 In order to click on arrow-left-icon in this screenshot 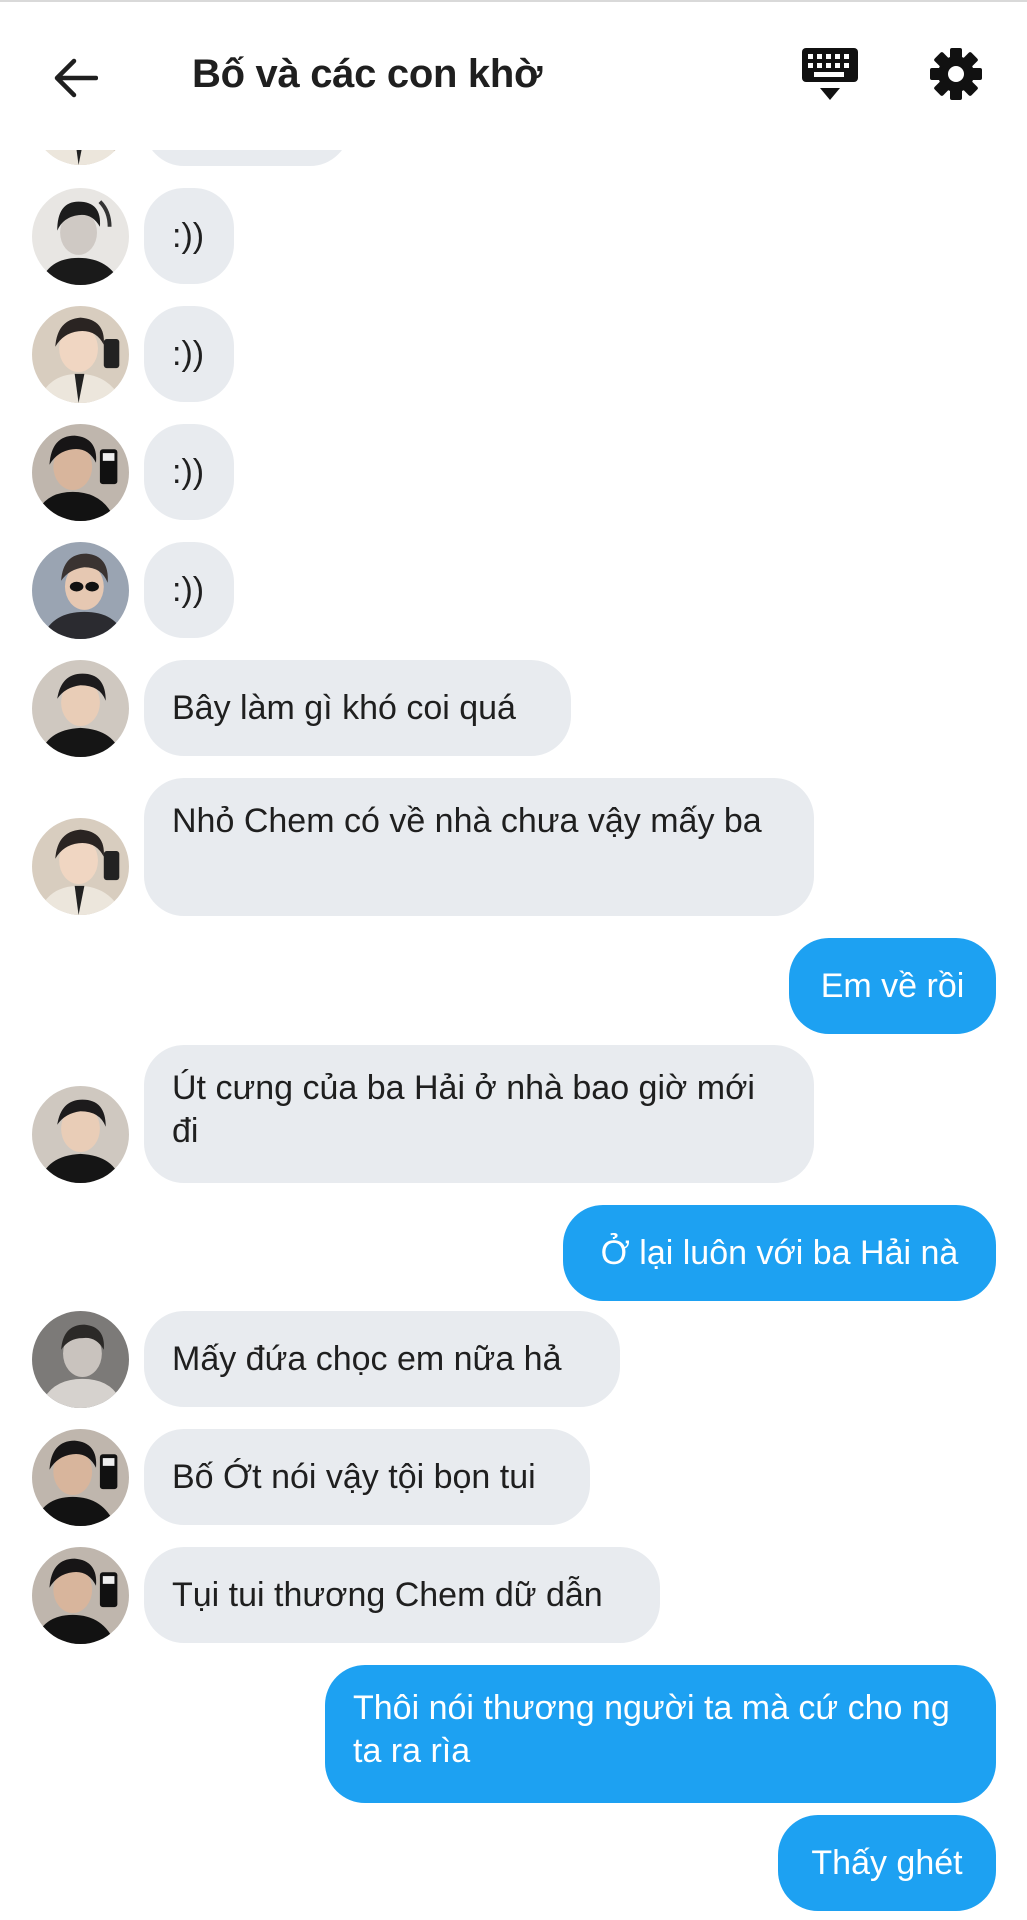, I will do `click(76, 78)`.